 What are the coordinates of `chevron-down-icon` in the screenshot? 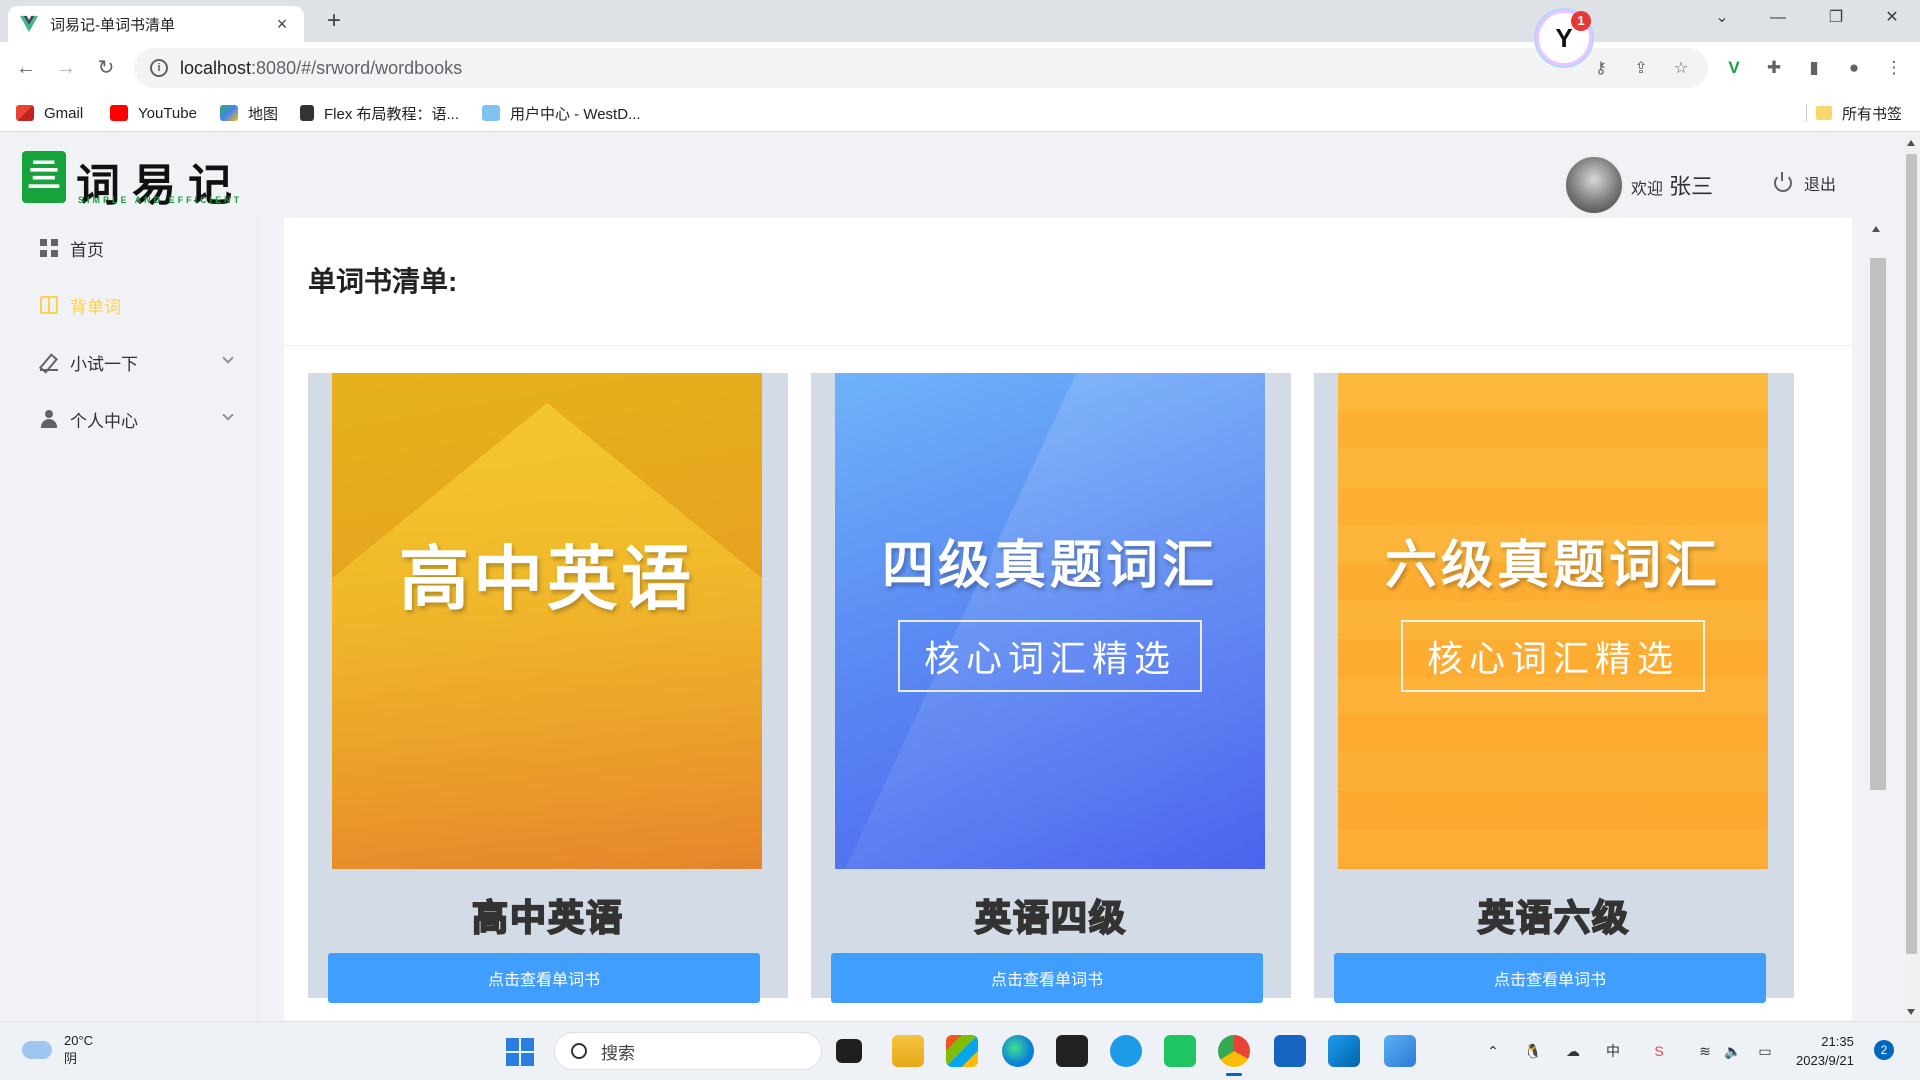 It's located at (228, 415).